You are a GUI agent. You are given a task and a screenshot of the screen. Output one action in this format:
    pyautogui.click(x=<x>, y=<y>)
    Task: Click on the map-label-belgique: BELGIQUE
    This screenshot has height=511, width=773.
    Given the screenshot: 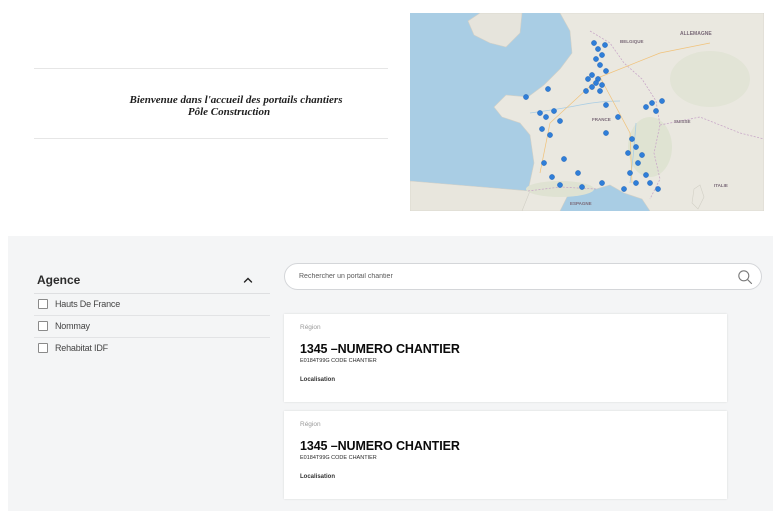 What is the action you would take?
    pyautogui.click(x=632, y=41)
    